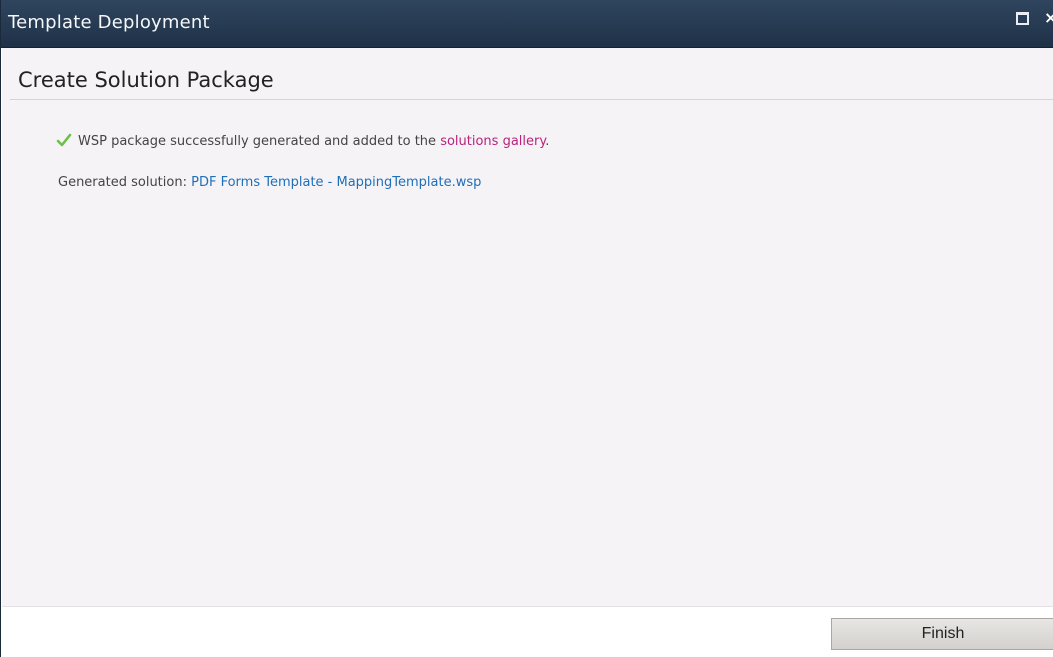 The height and width of the screenshot is (657, 1053). What do you see at coordinates (942, 634) in the screenshot?
I see `finish-button: Finish` at bounding box center [942, 634].